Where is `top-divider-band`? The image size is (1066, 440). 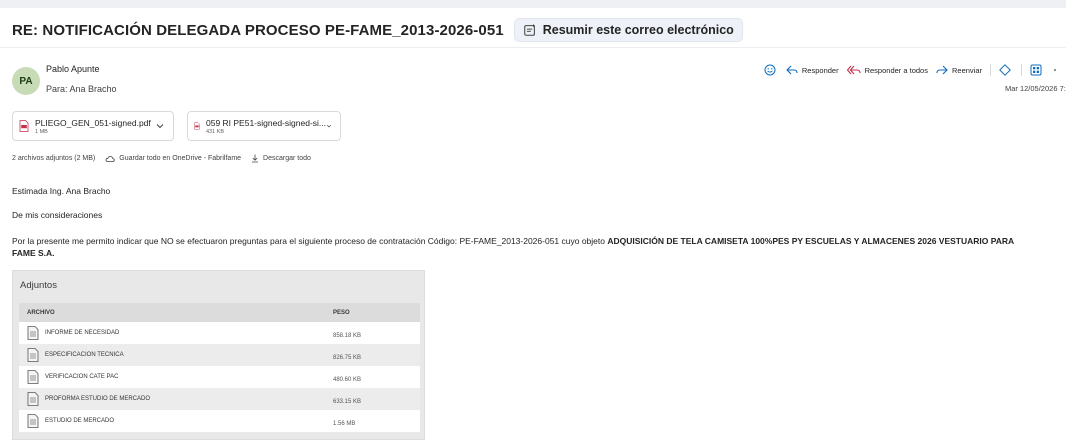 top-divider-band is located at coordinates (533, 4).